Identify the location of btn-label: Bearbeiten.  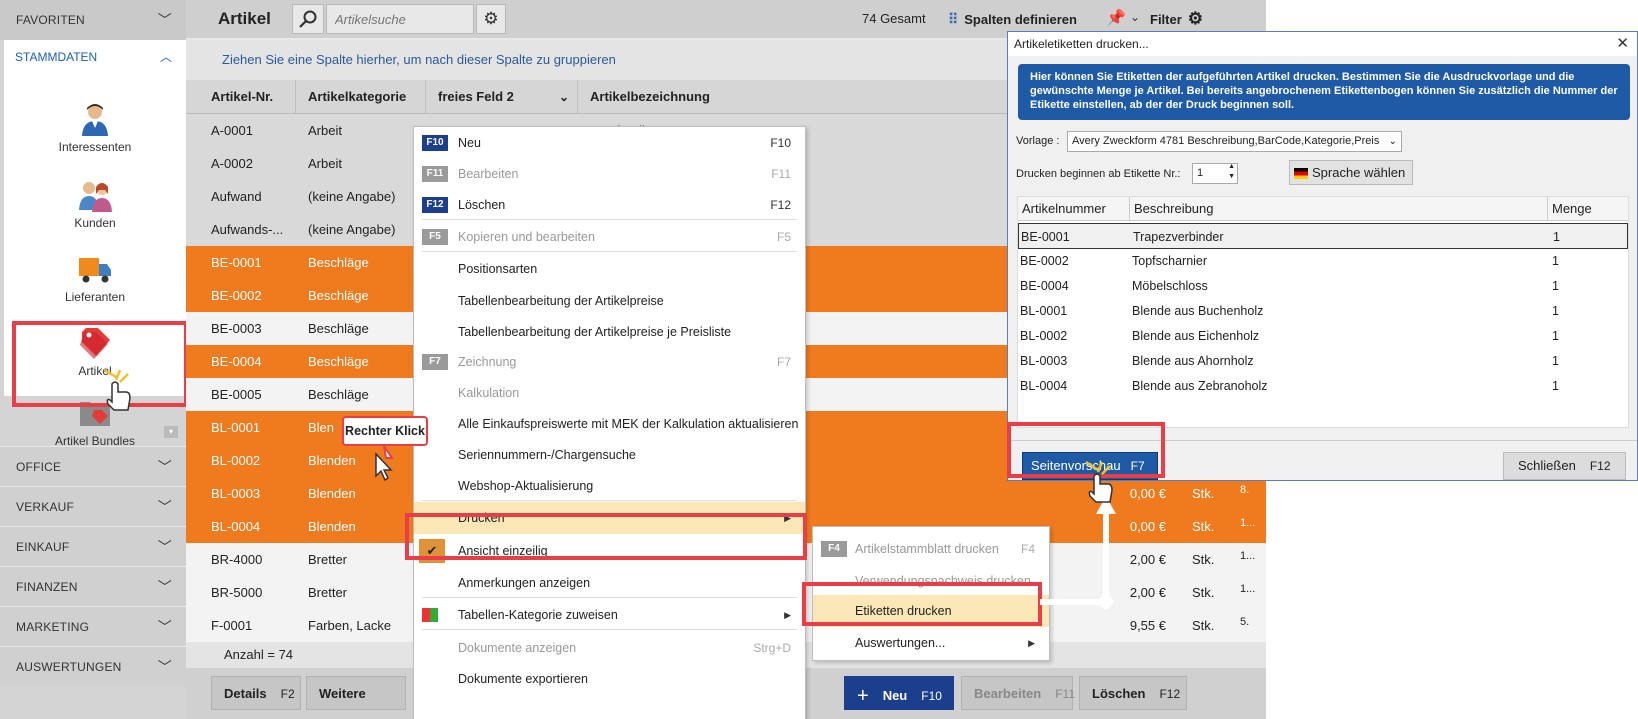
(1008, 693).